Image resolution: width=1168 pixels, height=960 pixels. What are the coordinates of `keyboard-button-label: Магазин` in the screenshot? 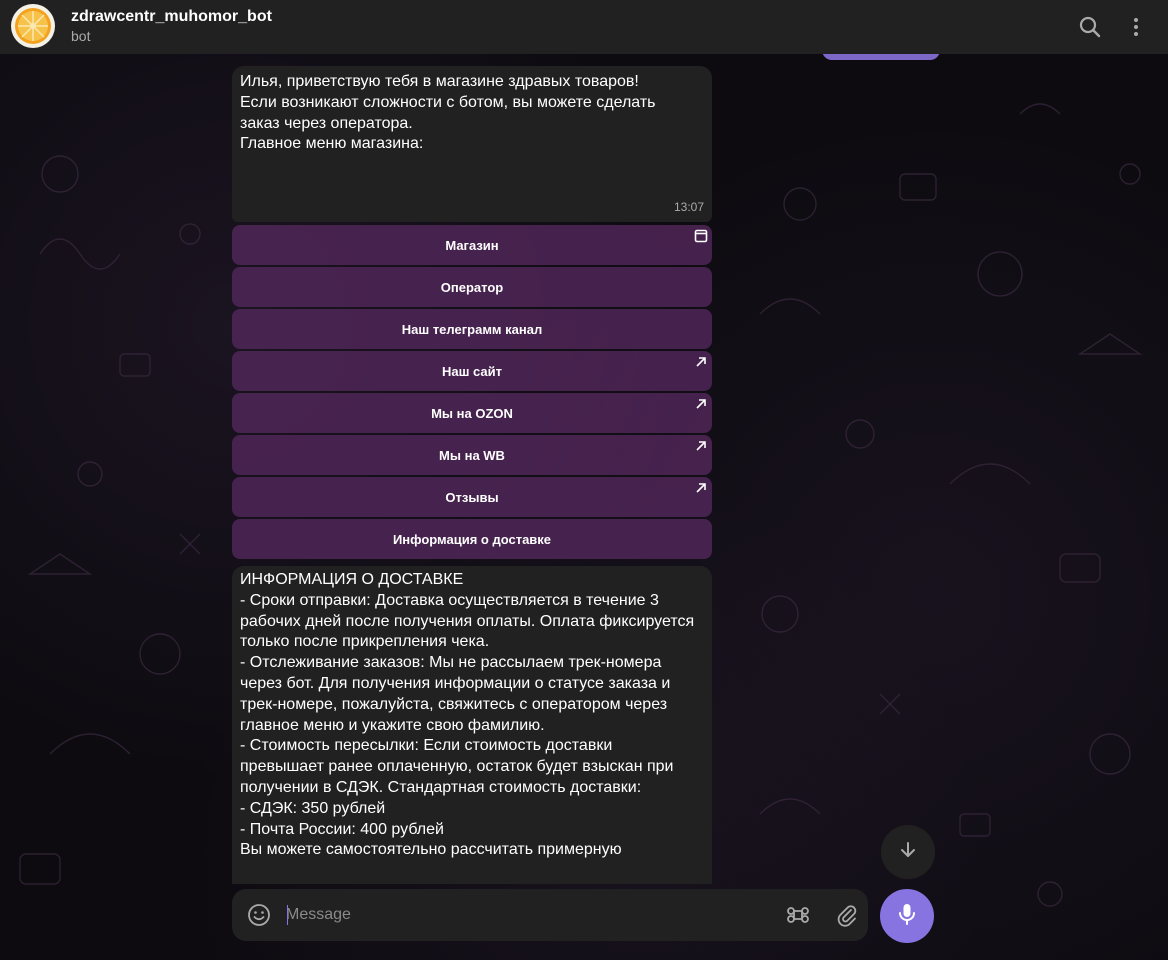 It's located at (472, 245).